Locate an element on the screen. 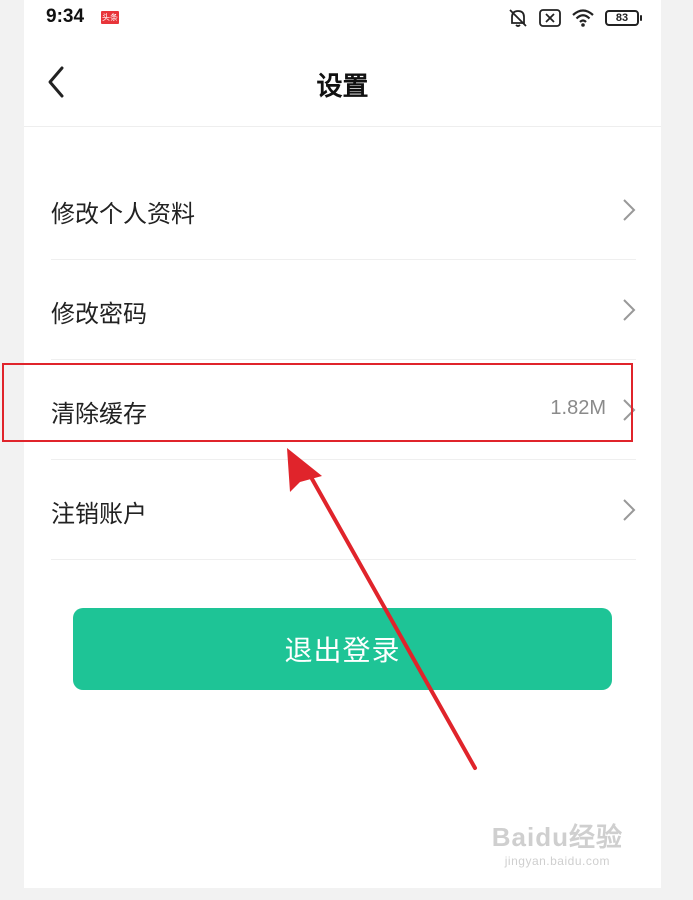 The width and height of the screenshot is (693, 900). menu-item-edit-profile: 修改个人资料 is located at coordinates (343, 210).